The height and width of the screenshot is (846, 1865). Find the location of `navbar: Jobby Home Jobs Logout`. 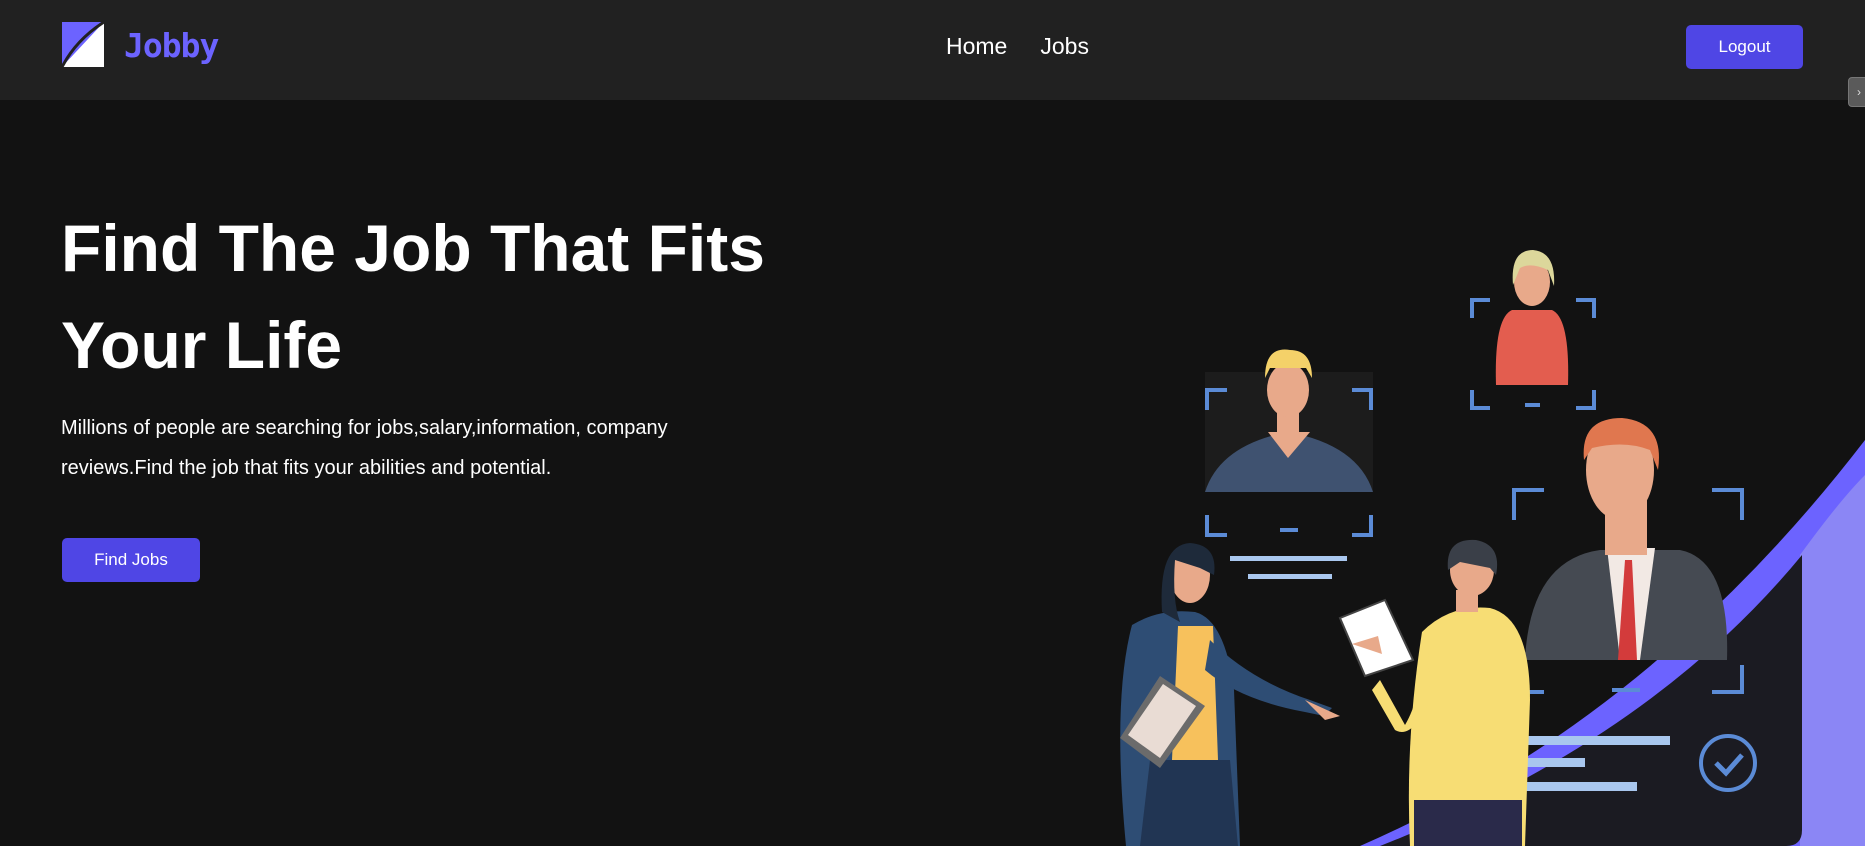

navbar: Jobby Home Jobs Logout is located at coordinates (932, 50).